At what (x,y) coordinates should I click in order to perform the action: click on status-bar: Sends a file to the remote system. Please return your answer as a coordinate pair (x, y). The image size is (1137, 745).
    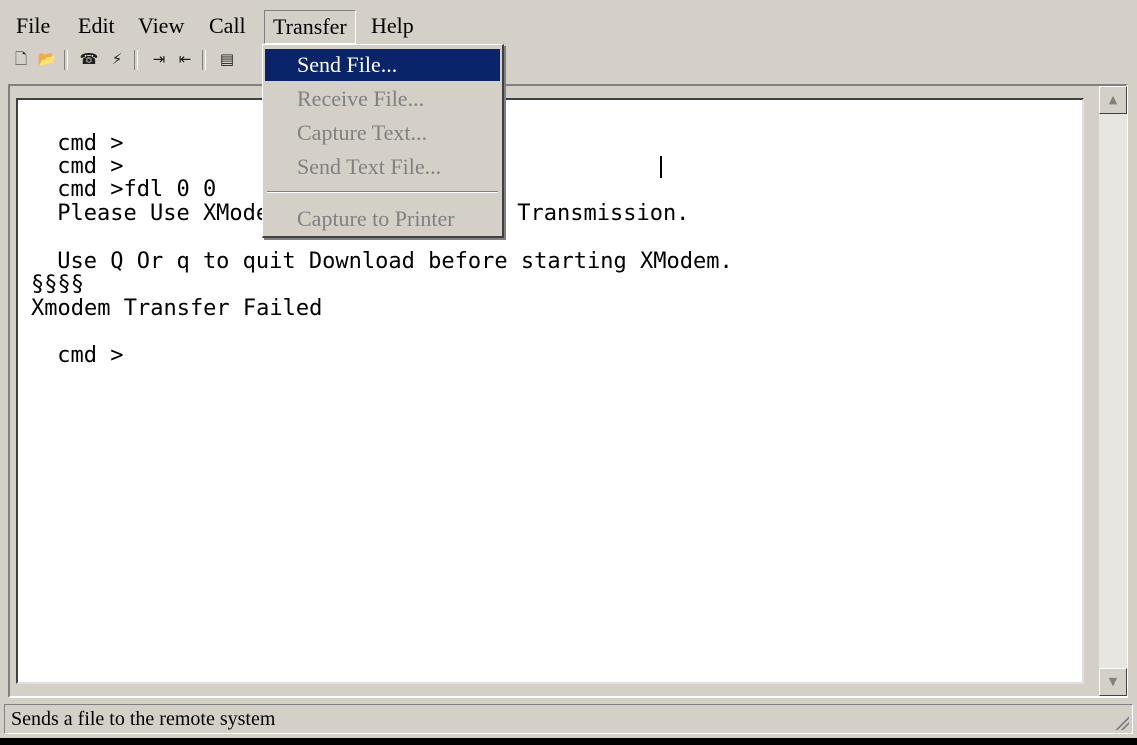
    Looking at the image, I should click on (568, 719).